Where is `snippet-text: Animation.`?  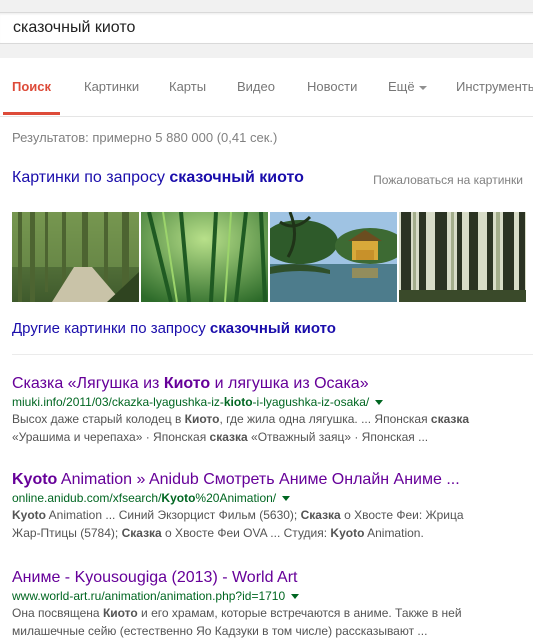 snippet-text: Animation. is located at coordinates (394, 533).